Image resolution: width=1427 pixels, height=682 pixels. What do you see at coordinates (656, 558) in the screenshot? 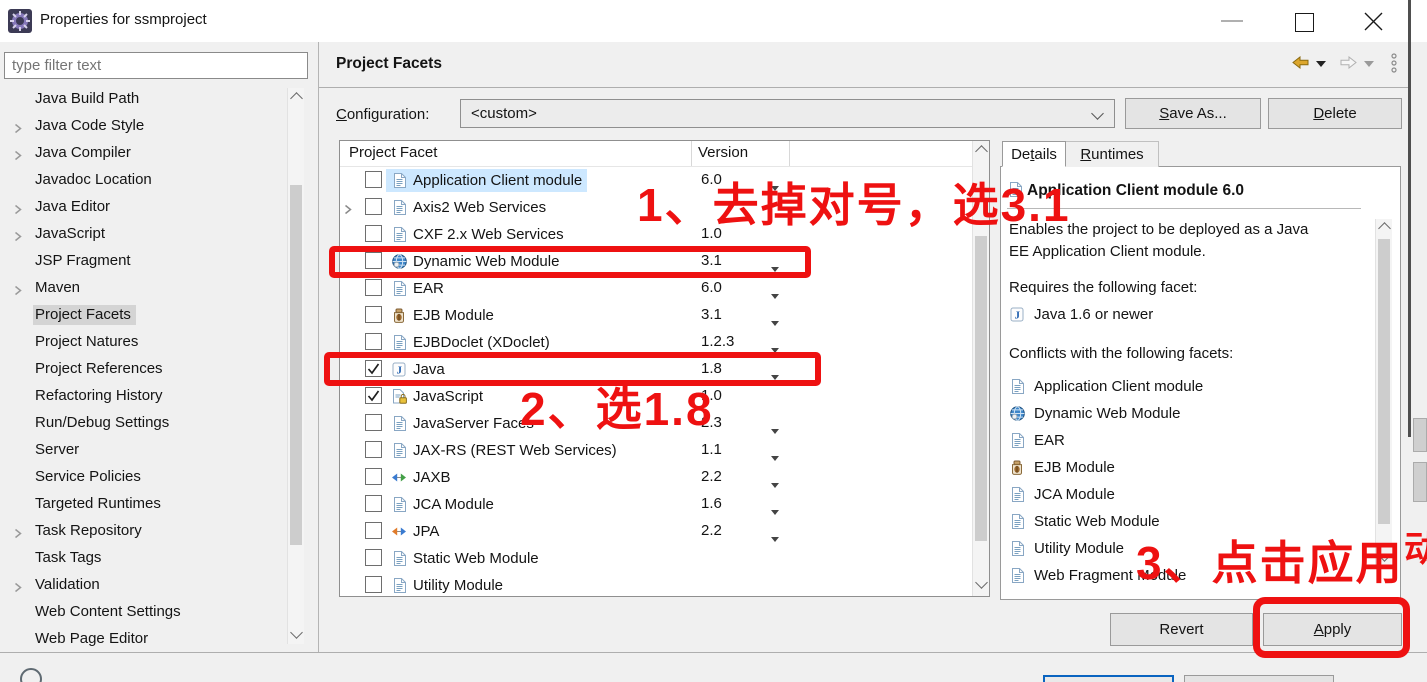
I see `facet-row: Static Web Module` at bounding box center [656, 558].